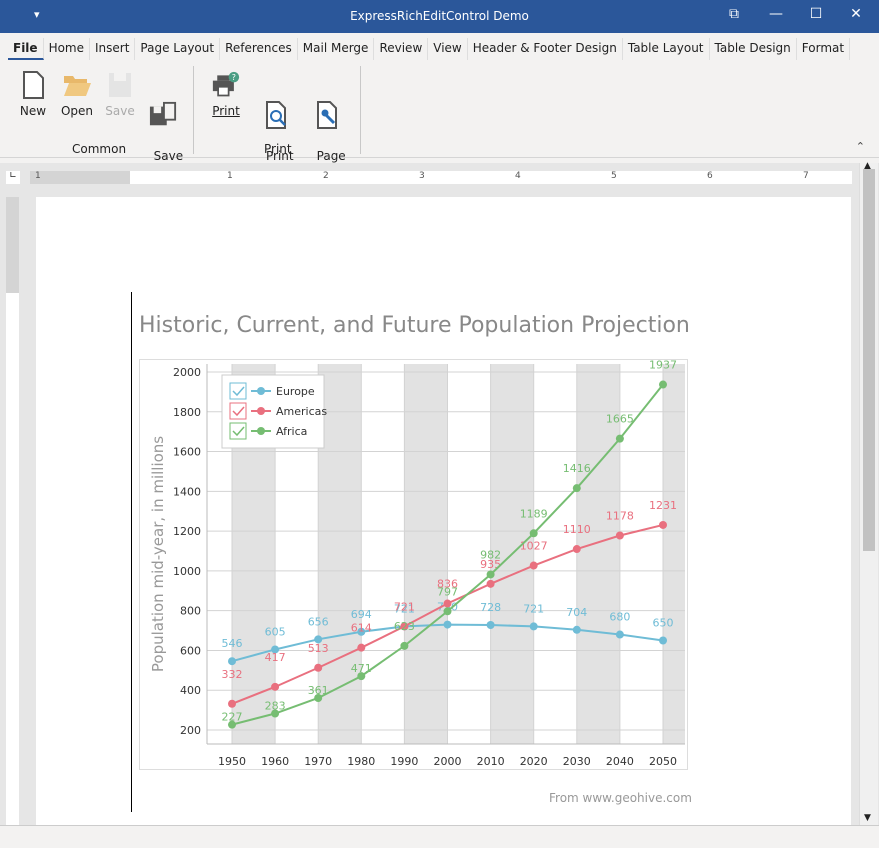  Describe the element at coordinates (816, 14) in the screenshot. I see `maximize-button: ☐` at that location.